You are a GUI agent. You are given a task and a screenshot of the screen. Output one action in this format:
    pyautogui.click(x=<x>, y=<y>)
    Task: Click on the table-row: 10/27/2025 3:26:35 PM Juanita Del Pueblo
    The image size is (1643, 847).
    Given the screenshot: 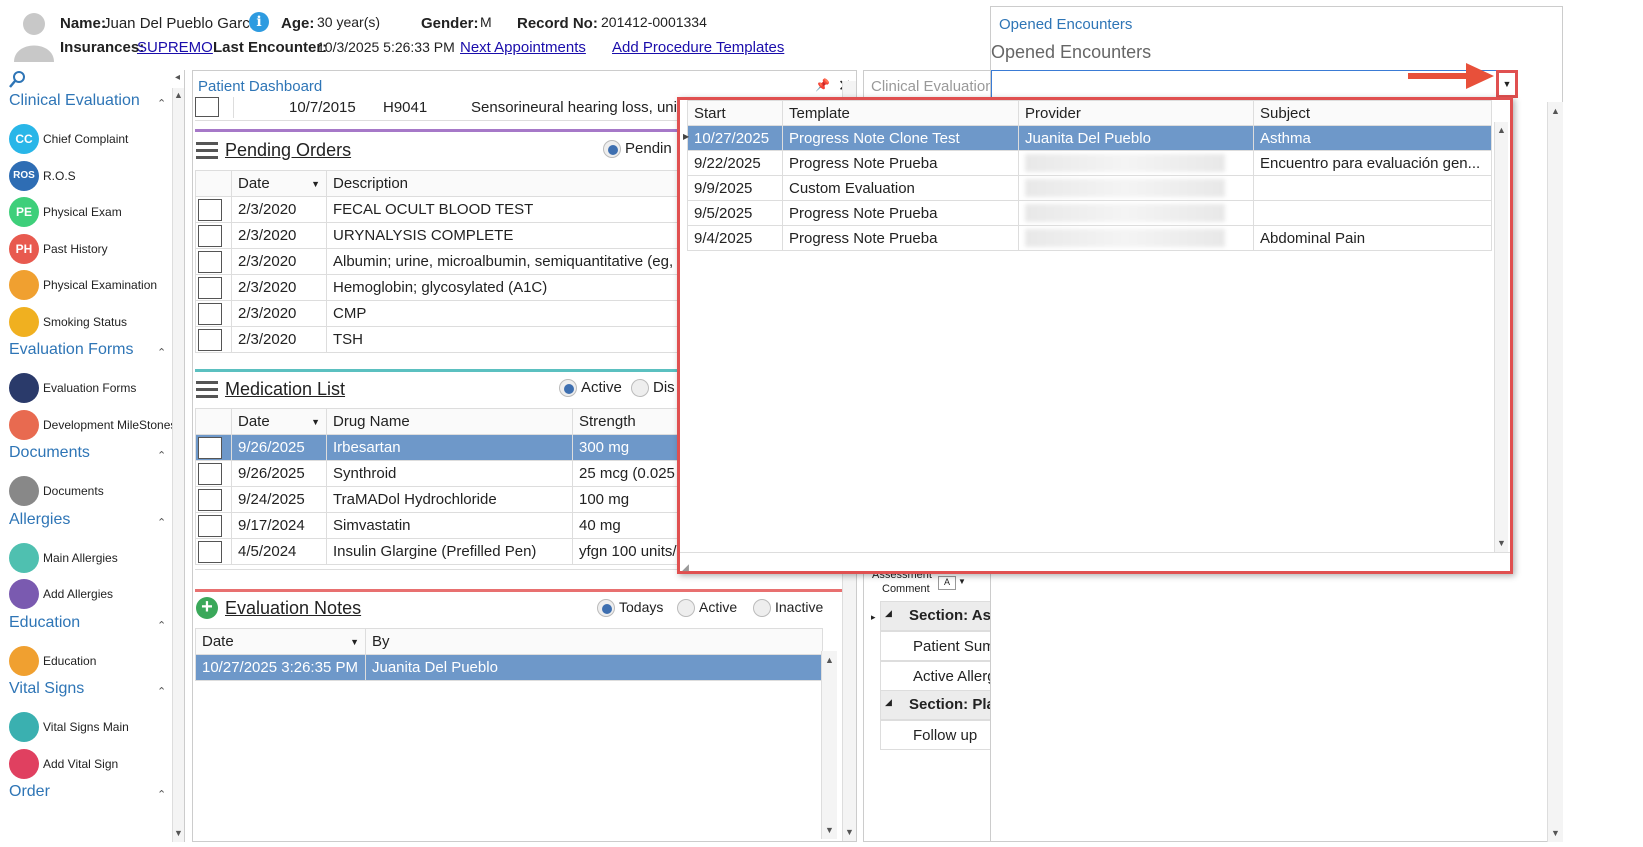 What is the action you would take?
    pyautogui.click(x=509, y=667)
    